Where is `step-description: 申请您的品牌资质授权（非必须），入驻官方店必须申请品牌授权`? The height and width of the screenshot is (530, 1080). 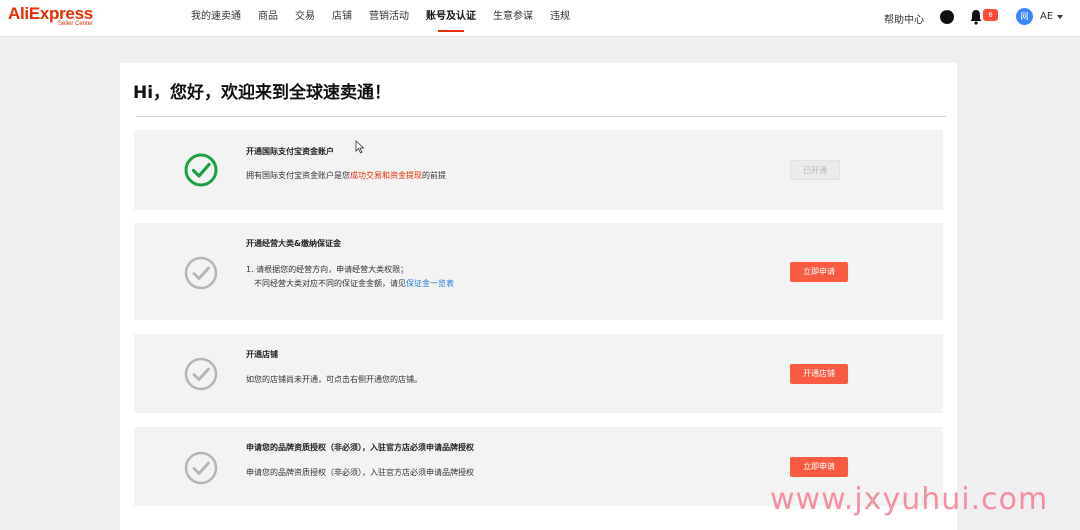 step-description: 申请您的品牌资质授权（非必须），入驻官方店必须申请品牌授权 is located at coordinates (360, 472).